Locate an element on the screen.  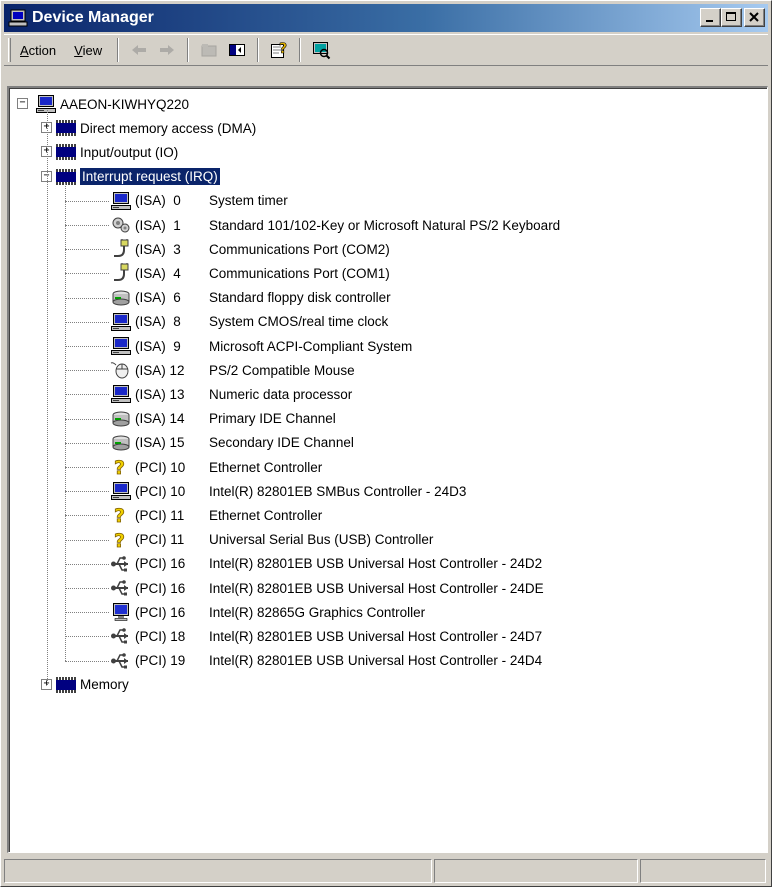
irq-entry: ? (PCI) 10 Ethernet Controller is located at coordinates (216, 467).